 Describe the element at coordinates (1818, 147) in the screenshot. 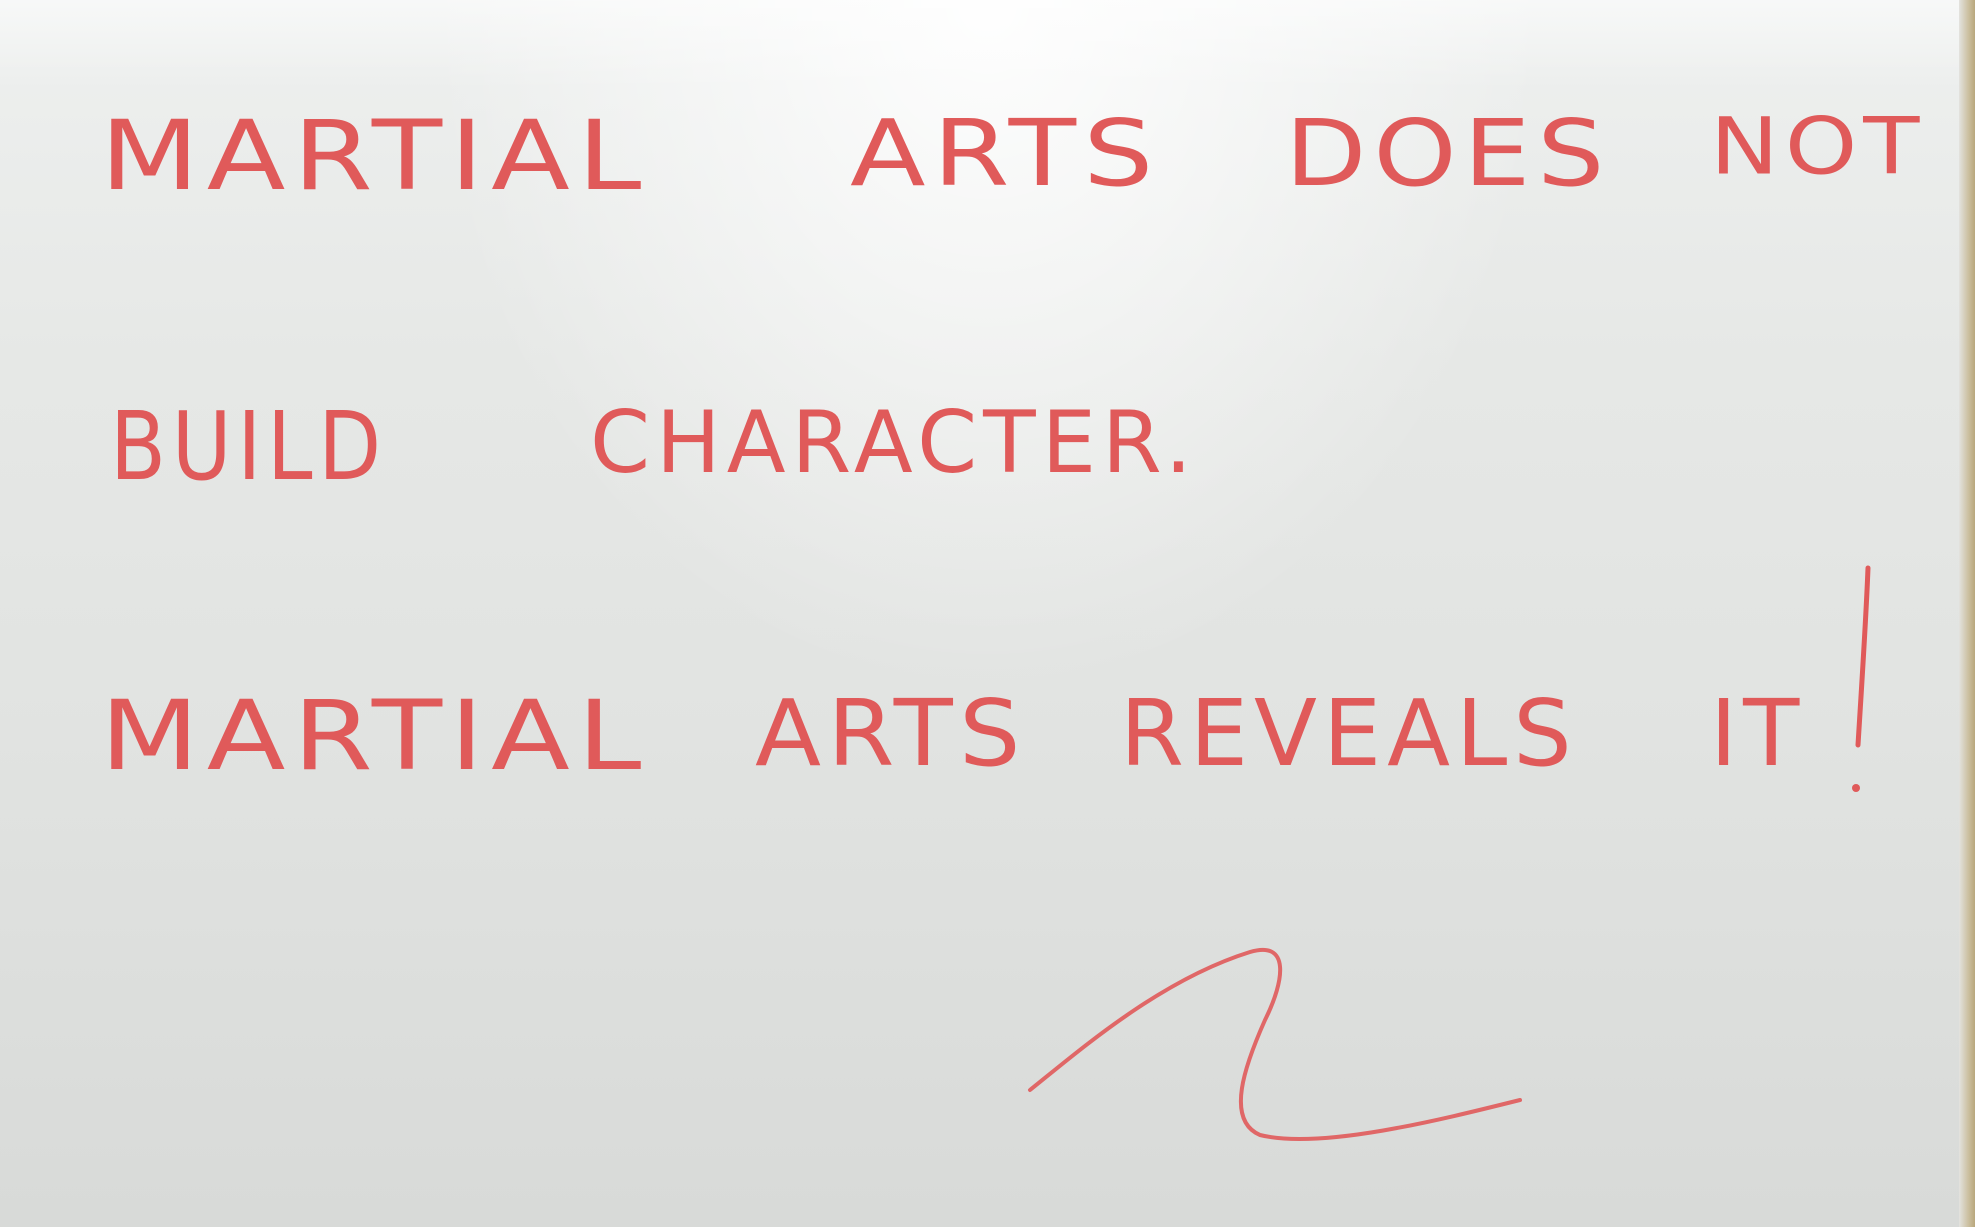

I see `handwritten-word: NOT` at that location.